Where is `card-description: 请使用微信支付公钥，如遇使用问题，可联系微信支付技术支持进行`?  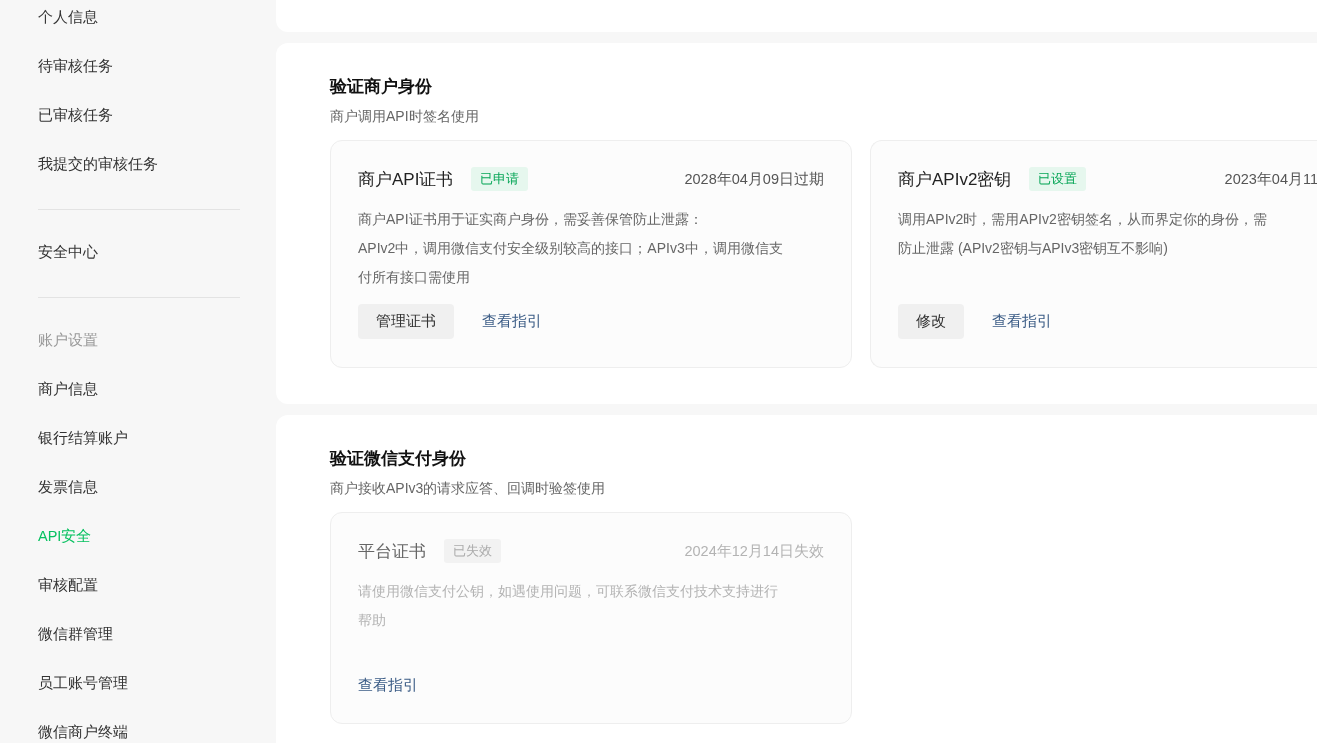 card-description: 请使用微信支付公钥，如遇使用问题，可联系微信支付技术支持进行 is located at coordinates (568, 591).